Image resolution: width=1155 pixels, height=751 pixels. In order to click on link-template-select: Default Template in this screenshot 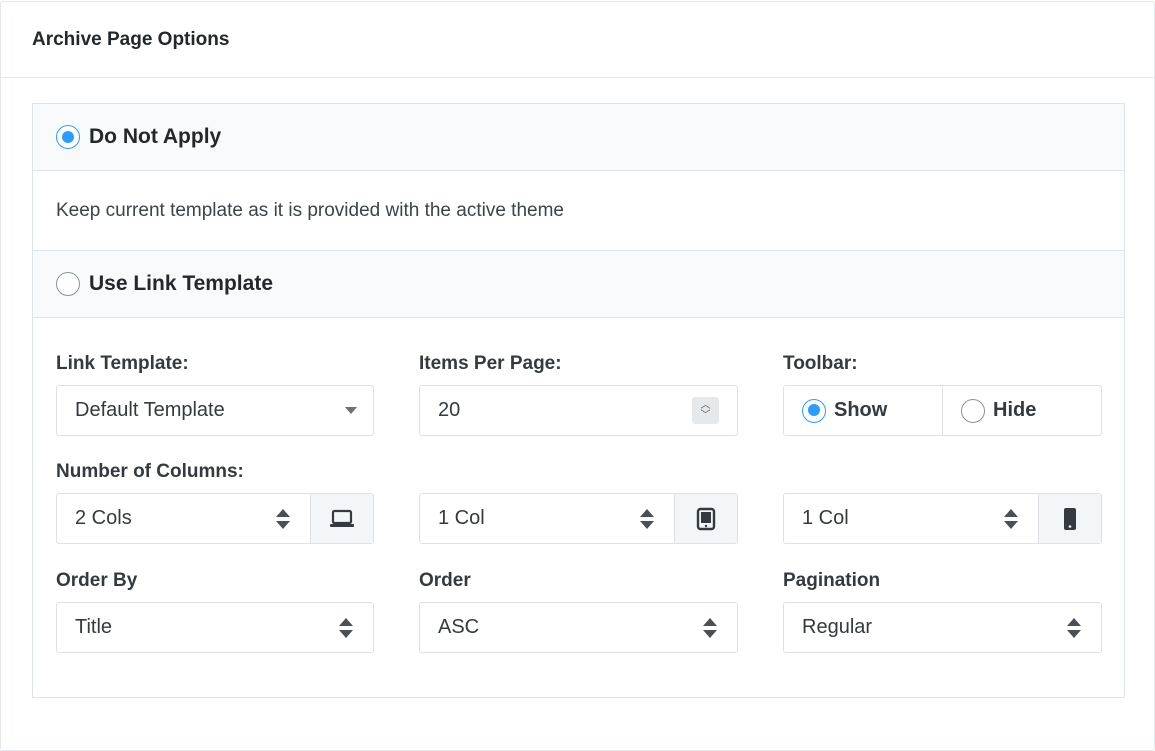, I will do `click(215, 410)`.